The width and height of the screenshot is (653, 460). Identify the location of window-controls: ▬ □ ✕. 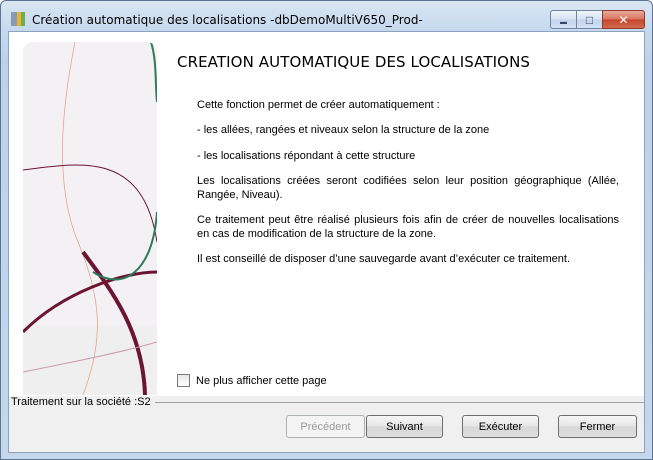
(597, 19).